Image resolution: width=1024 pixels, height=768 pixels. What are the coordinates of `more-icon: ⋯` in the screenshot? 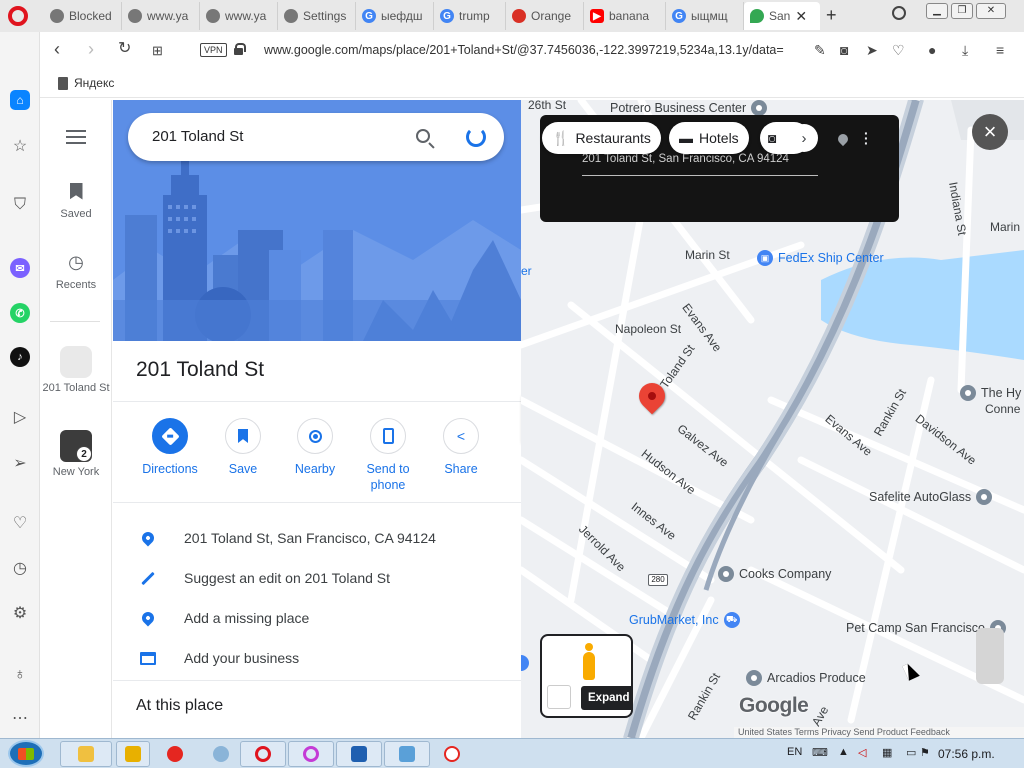 It's located at (20, 718).